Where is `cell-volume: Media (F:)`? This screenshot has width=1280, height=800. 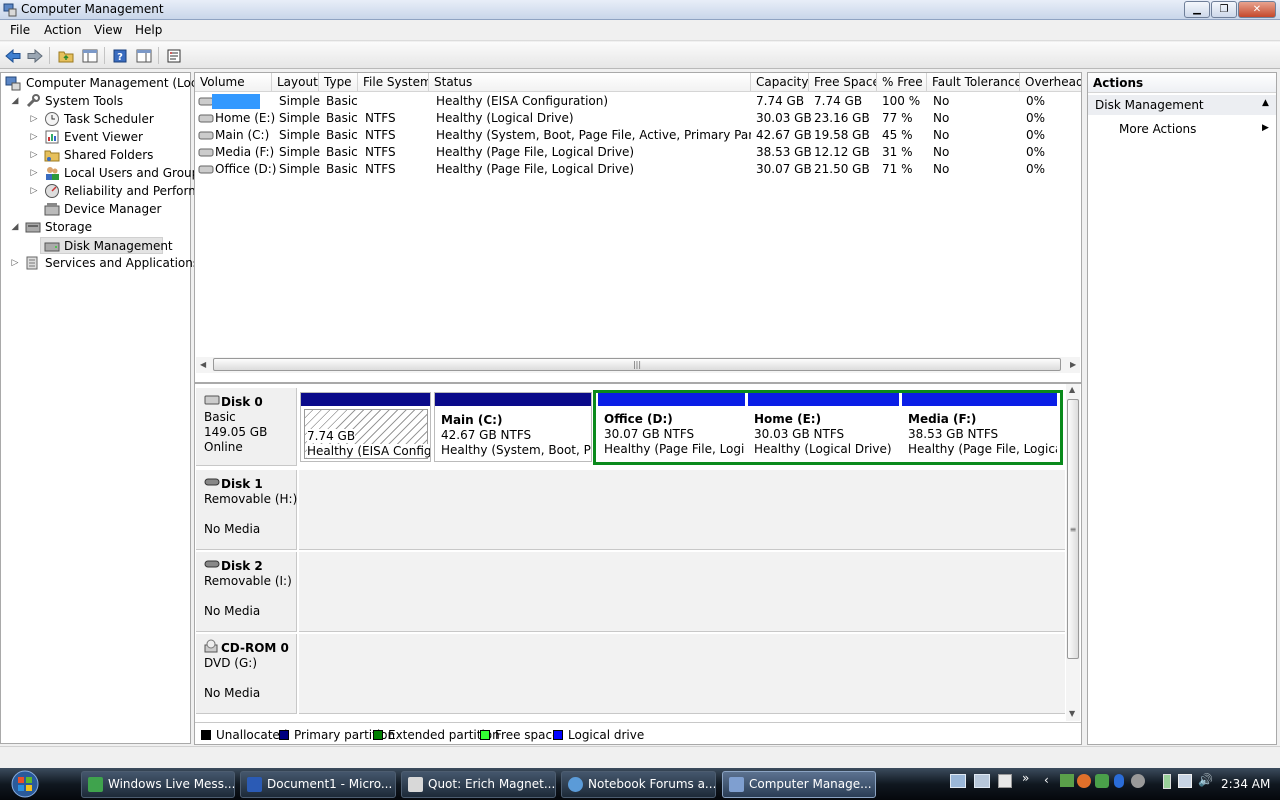 cell-volume: Media (F:) is located at coordinates (245, 152).